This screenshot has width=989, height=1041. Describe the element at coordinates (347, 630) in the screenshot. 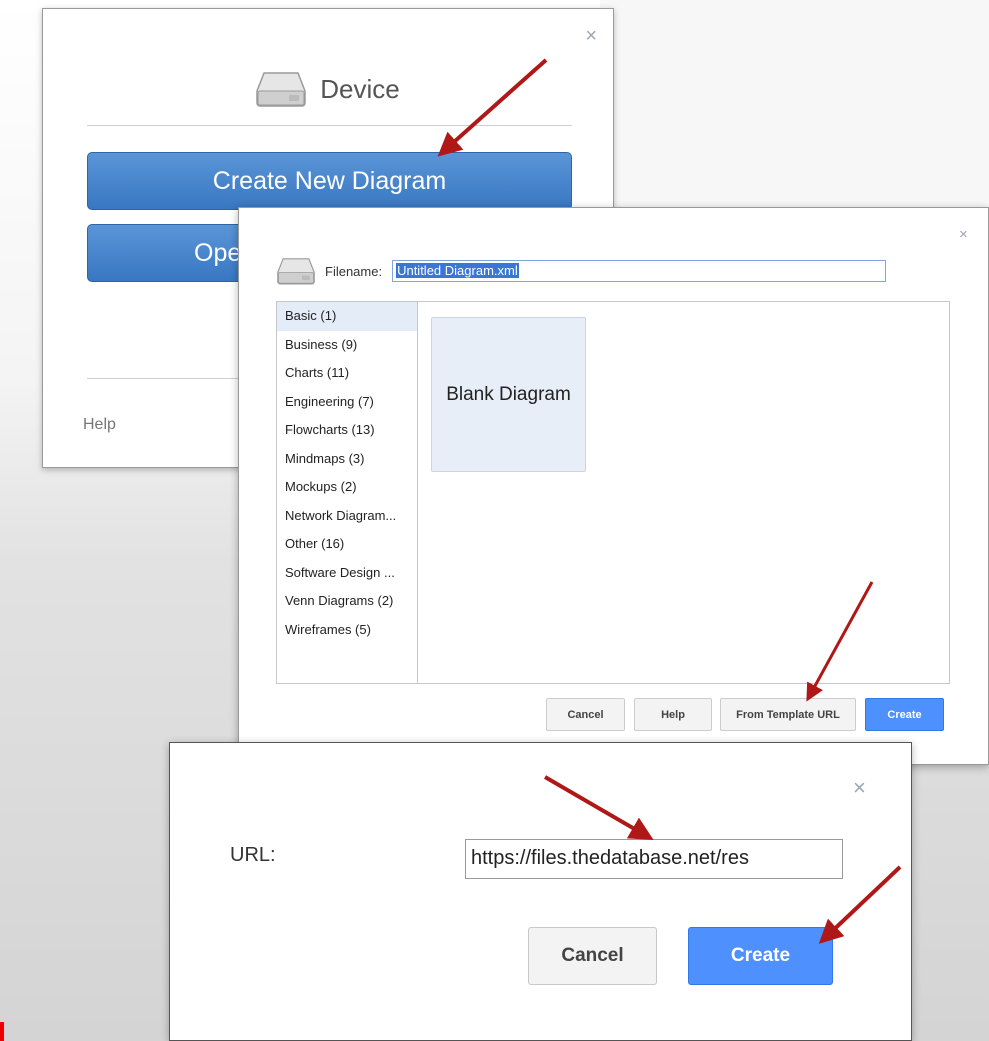

I see `category-item-wireframes: Wireframes (5)` at that location.